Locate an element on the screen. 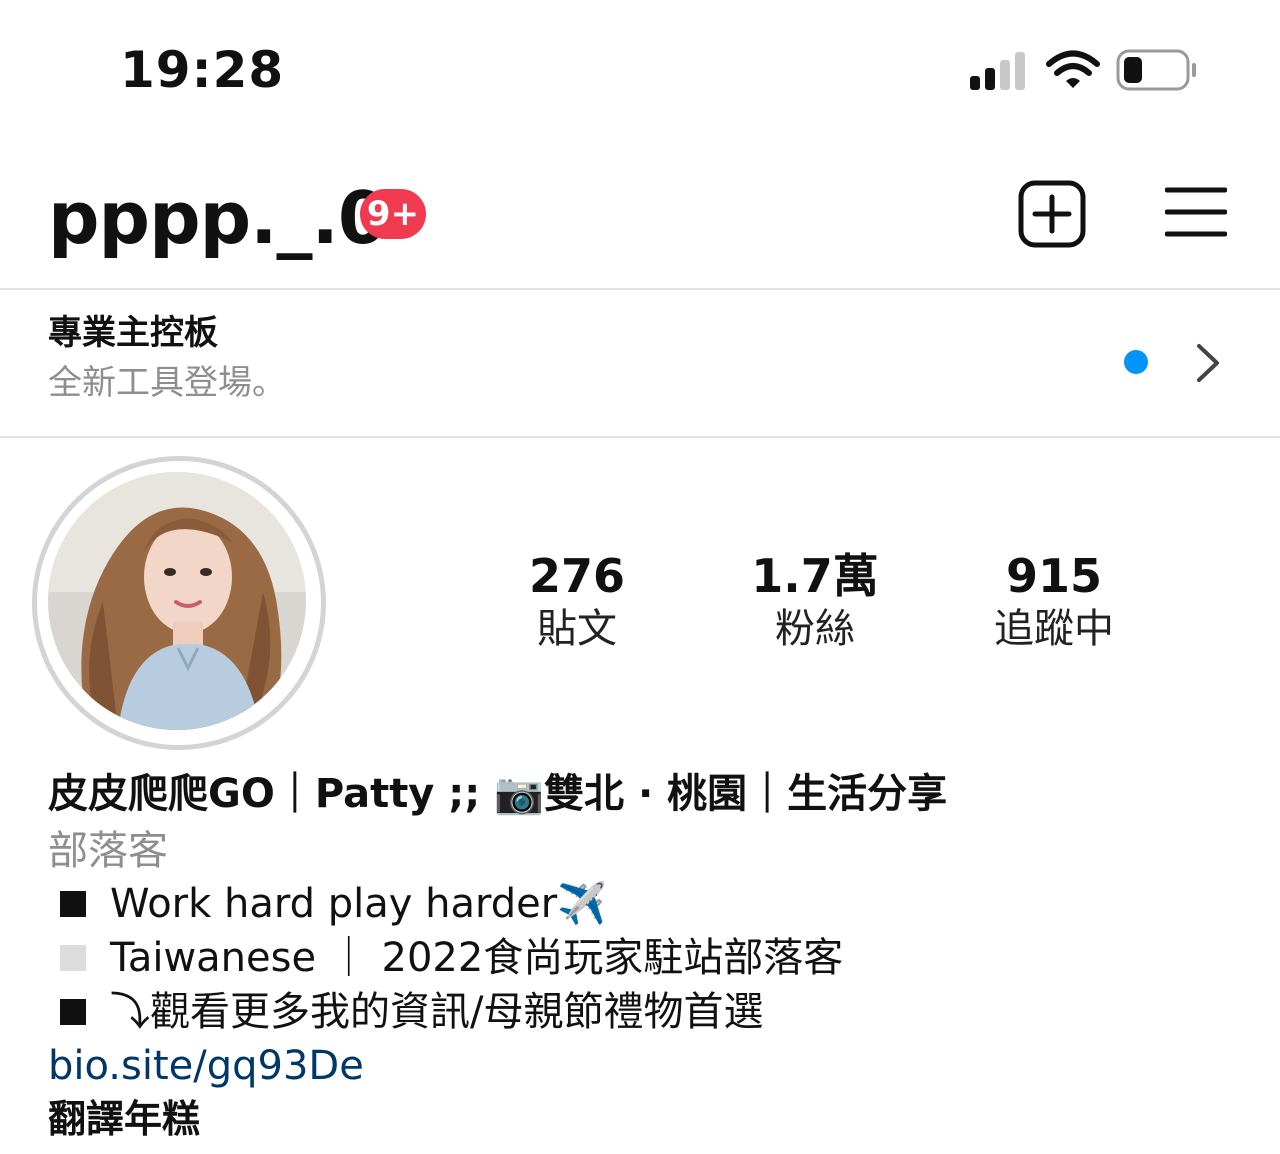 This screenshot has width=1280, height=1154. bio-line-text: ⤵觀看更多我的資訊/母親節禮物首選 is located at coordinates (437, 1012).